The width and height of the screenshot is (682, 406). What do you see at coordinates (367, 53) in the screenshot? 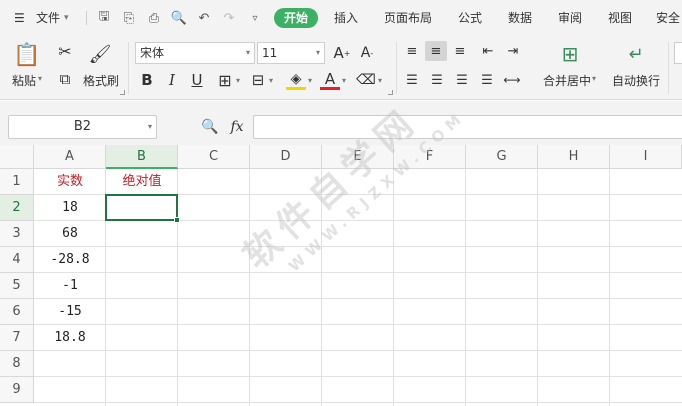
I see `decrease-font-size-icon: A-` at bounding box center [367, 53].